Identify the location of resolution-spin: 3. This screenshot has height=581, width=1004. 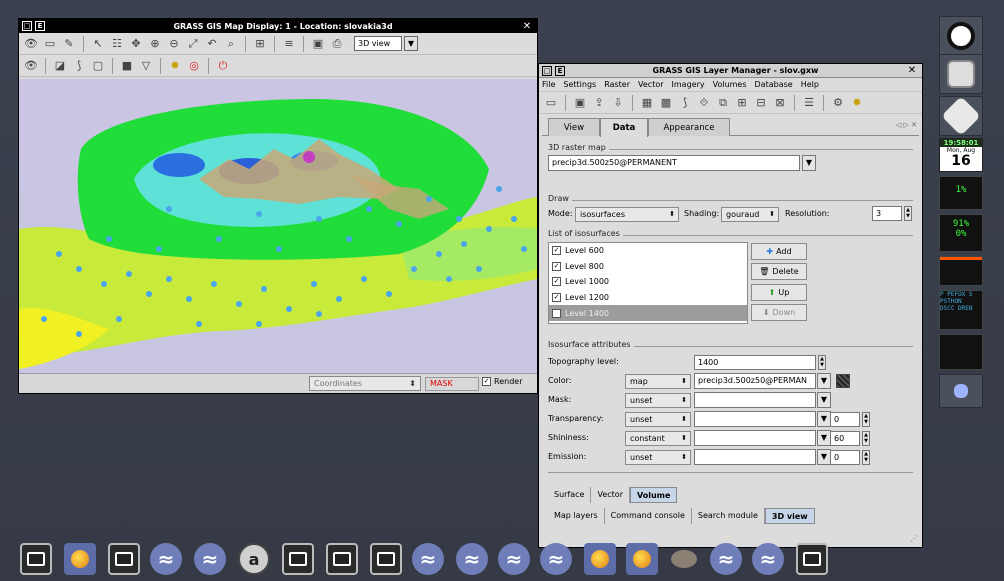
(887, 213).